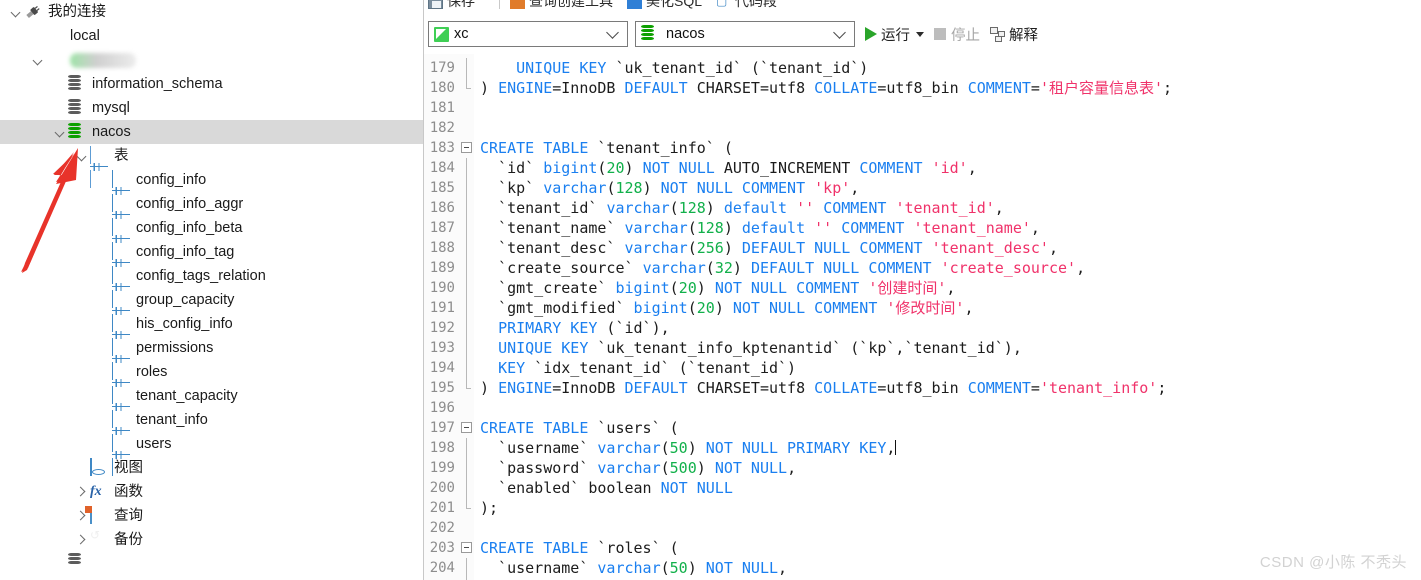  Describe the element at coordinates (128, 492) in the screenshot. I see `tree-item-label: 函数` at that location.